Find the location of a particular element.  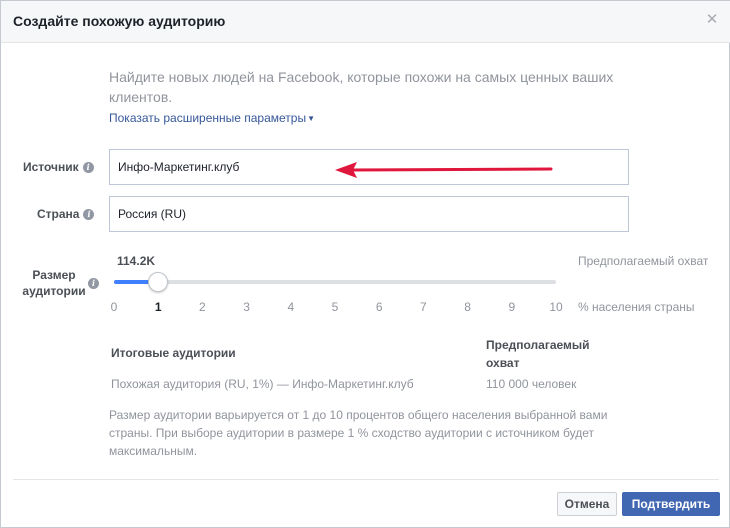

country-label-row: Страна i is located at coordinates (66, 214).